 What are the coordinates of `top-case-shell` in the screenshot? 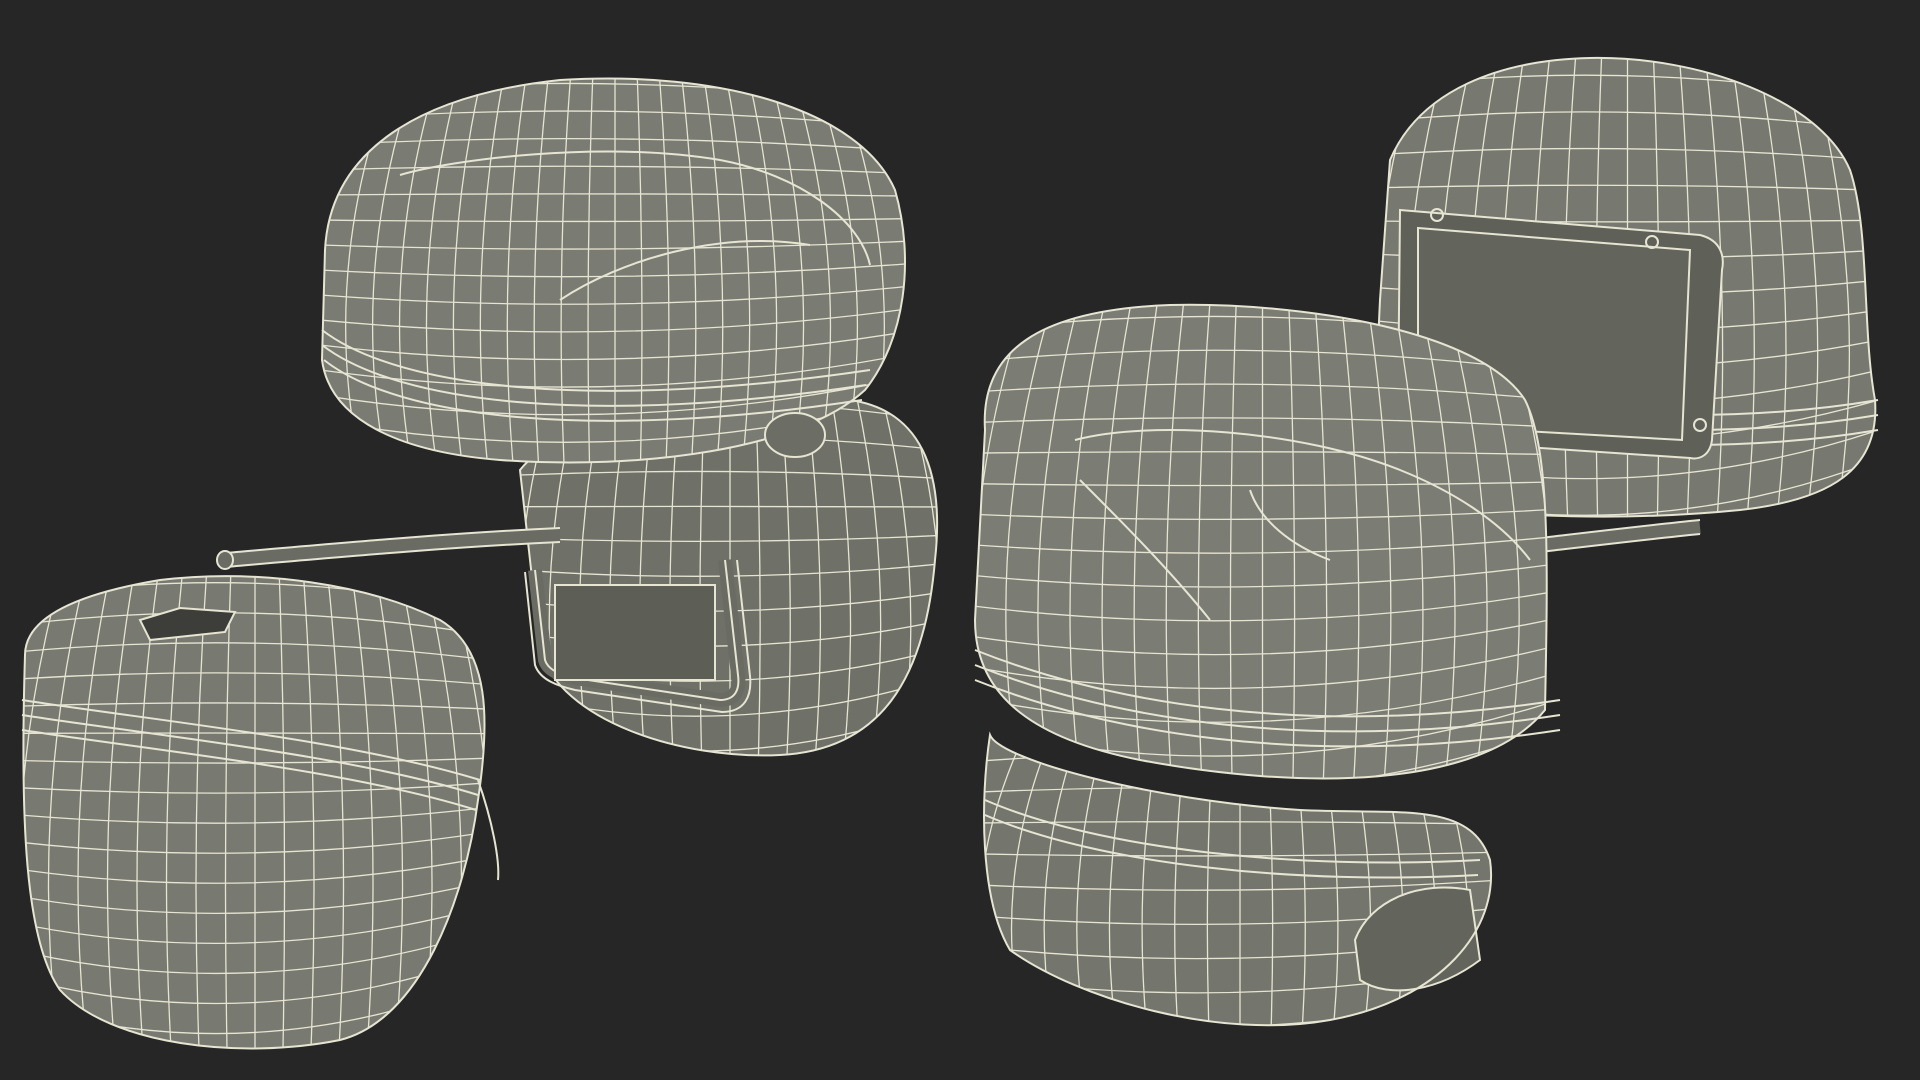 It's located at (613, 270).